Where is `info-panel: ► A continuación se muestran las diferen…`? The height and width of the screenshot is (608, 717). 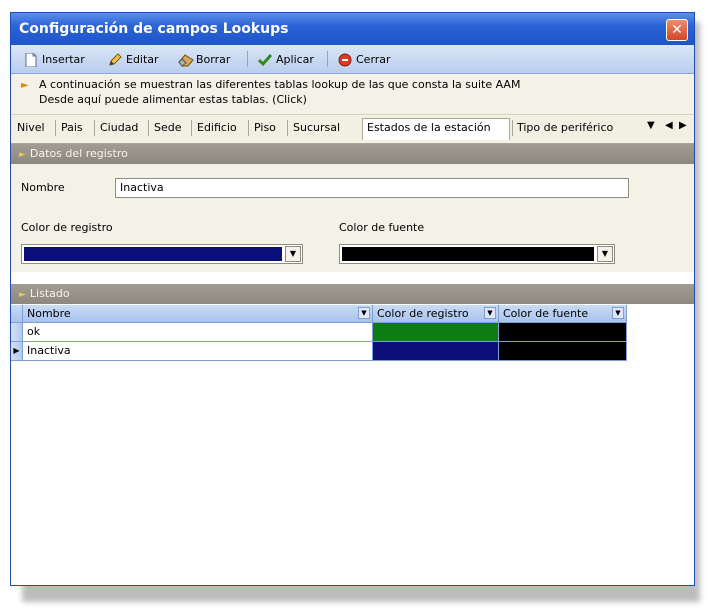 info-panel: ► A continuación se muestran las diferen… is located at coordinates (352, 94).